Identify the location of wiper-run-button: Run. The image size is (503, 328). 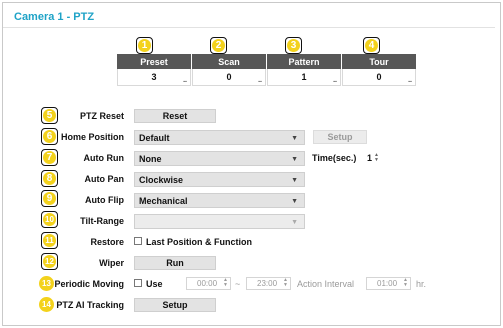
(175, 263).